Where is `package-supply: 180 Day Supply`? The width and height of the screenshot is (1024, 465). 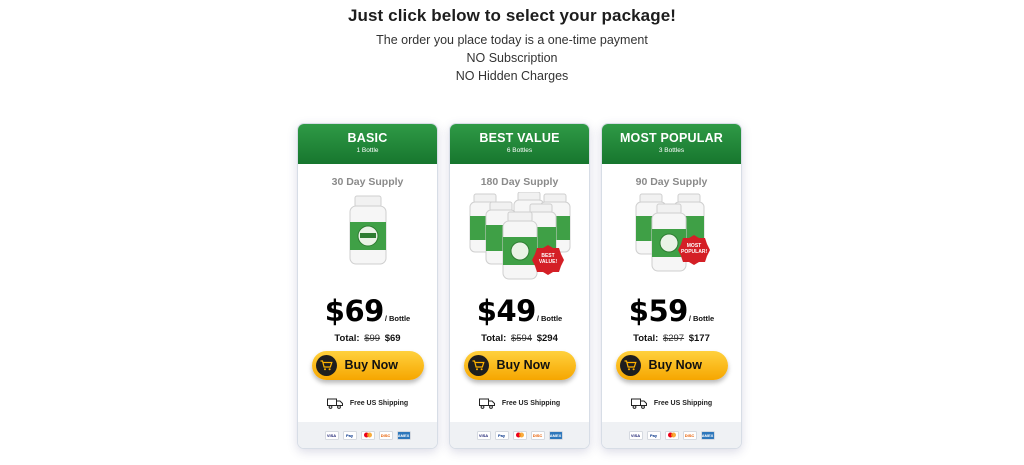 package-supply: 180 Day Supply is located at coordinates (519, 182).